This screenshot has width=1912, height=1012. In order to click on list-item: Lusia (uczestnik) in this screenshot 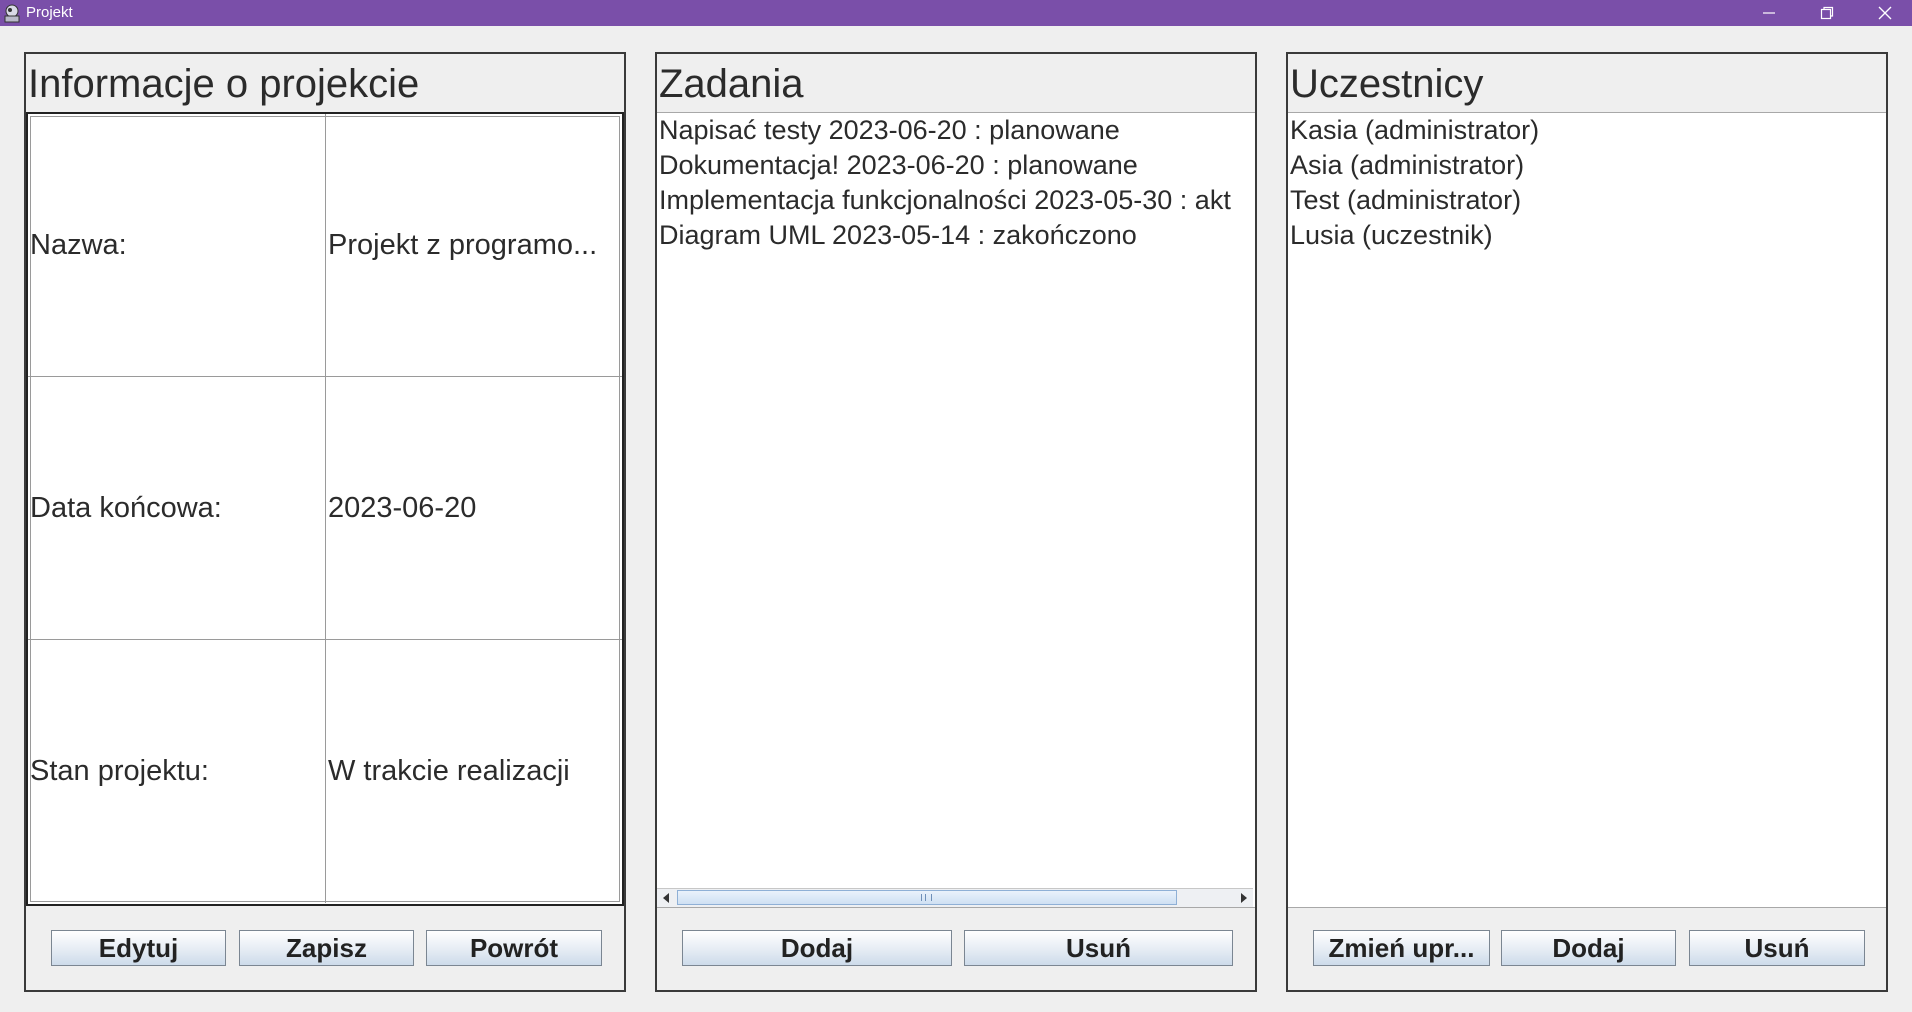, I will do `click(1587, 235)`.